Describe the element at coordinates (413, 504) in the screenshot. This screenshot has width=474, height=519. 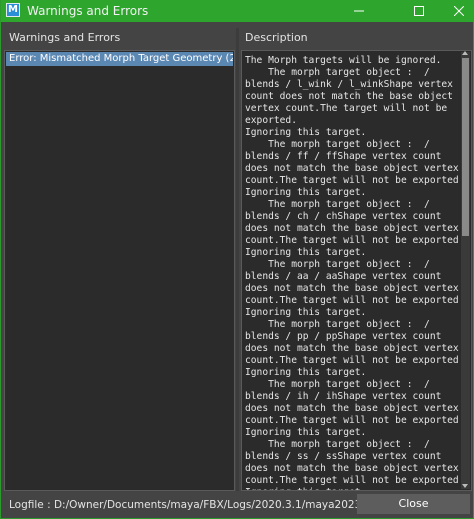
I see `close-button: Close` at that location.